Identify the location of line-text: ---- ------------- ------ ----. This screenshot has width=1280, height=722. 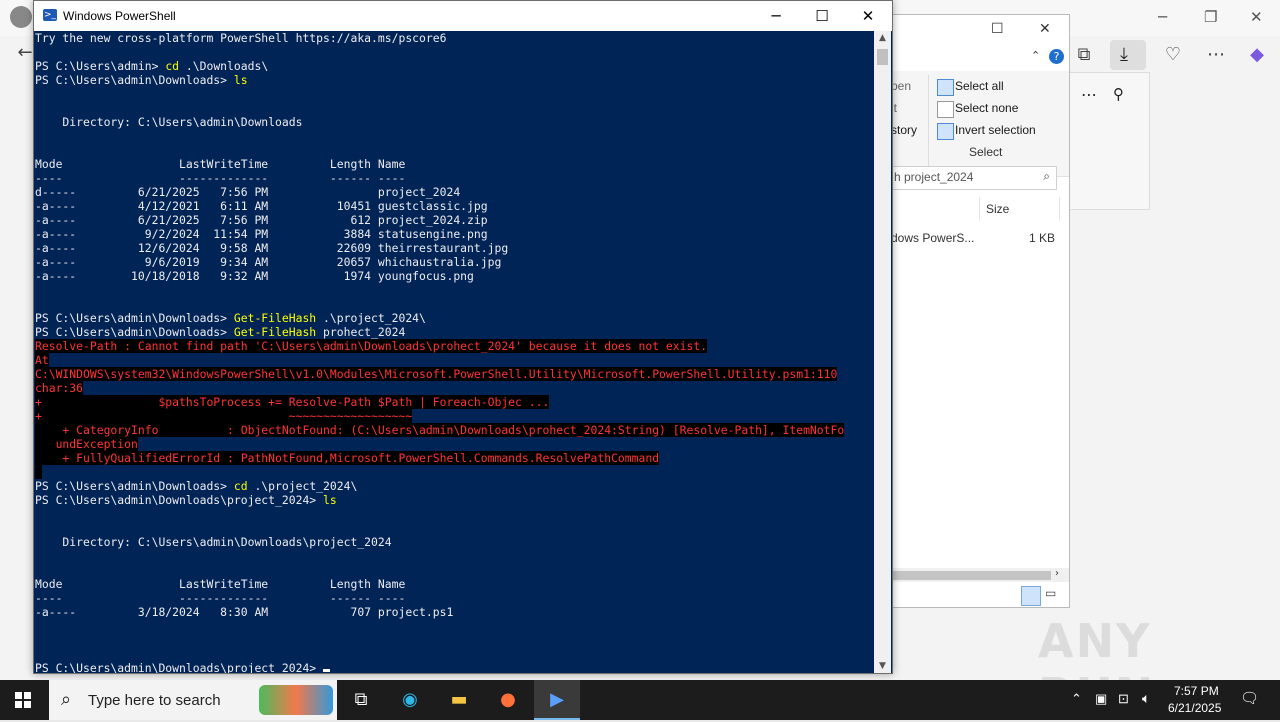
(220, 598).